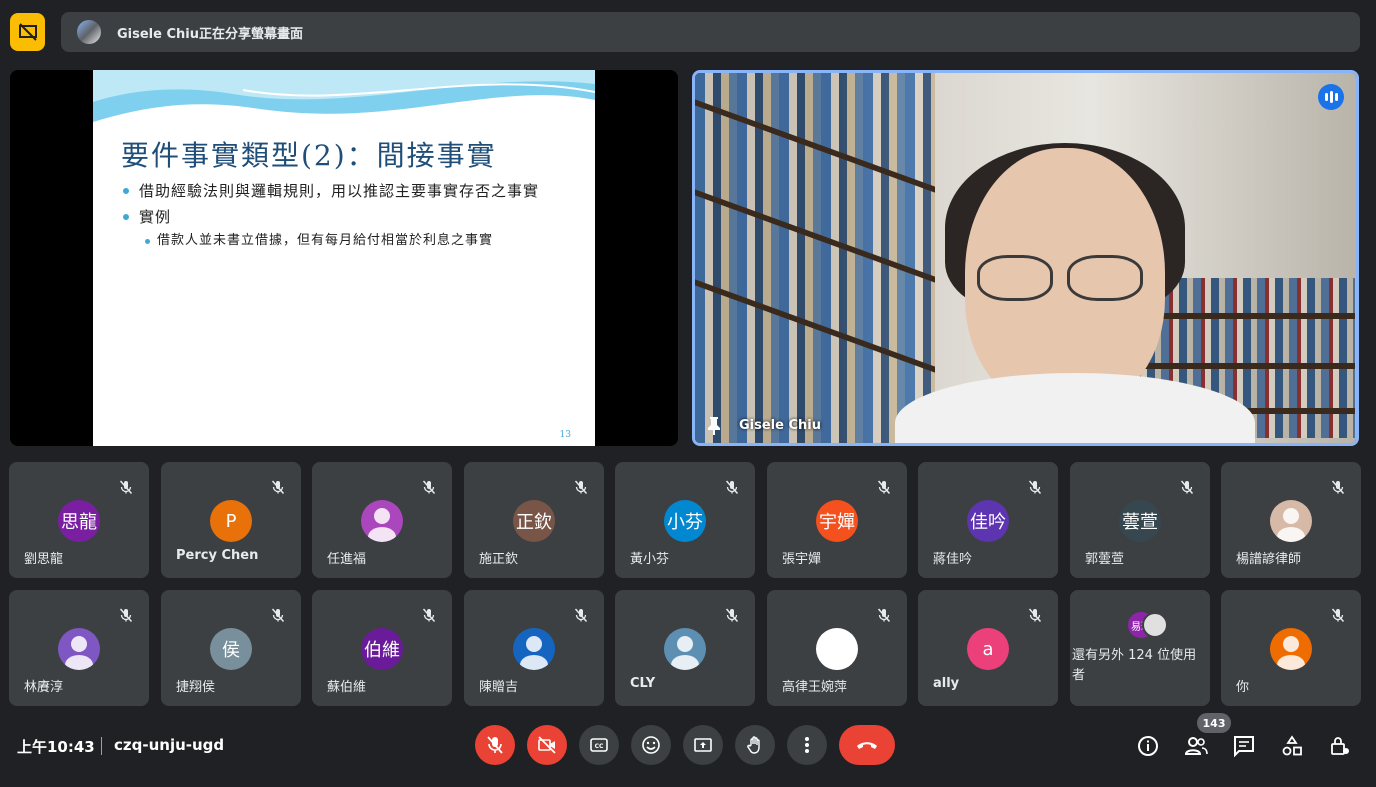 The height and width of the screenshot is (787, 1376). I want to click on participant-tile: 佳吟蔣佳吟, so click(988, 520).